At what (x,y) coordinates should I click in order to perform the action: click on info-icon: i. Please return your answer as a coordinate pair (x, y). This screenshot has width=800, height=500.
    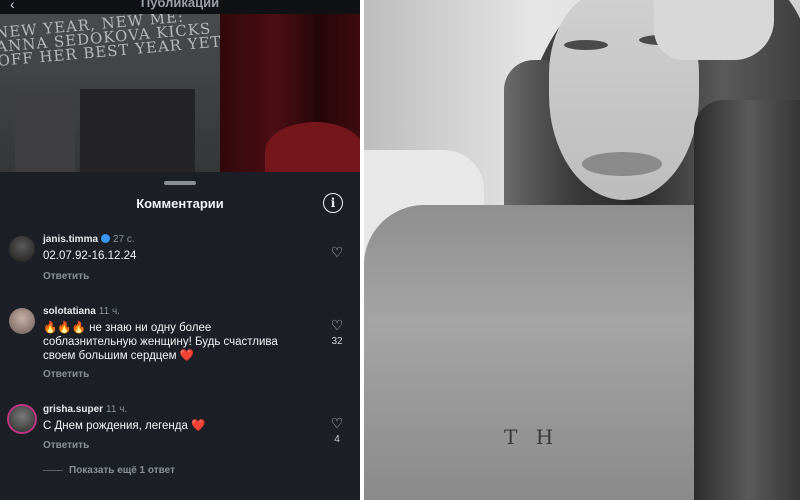
    Looking at the image, I should click on (333, 203).